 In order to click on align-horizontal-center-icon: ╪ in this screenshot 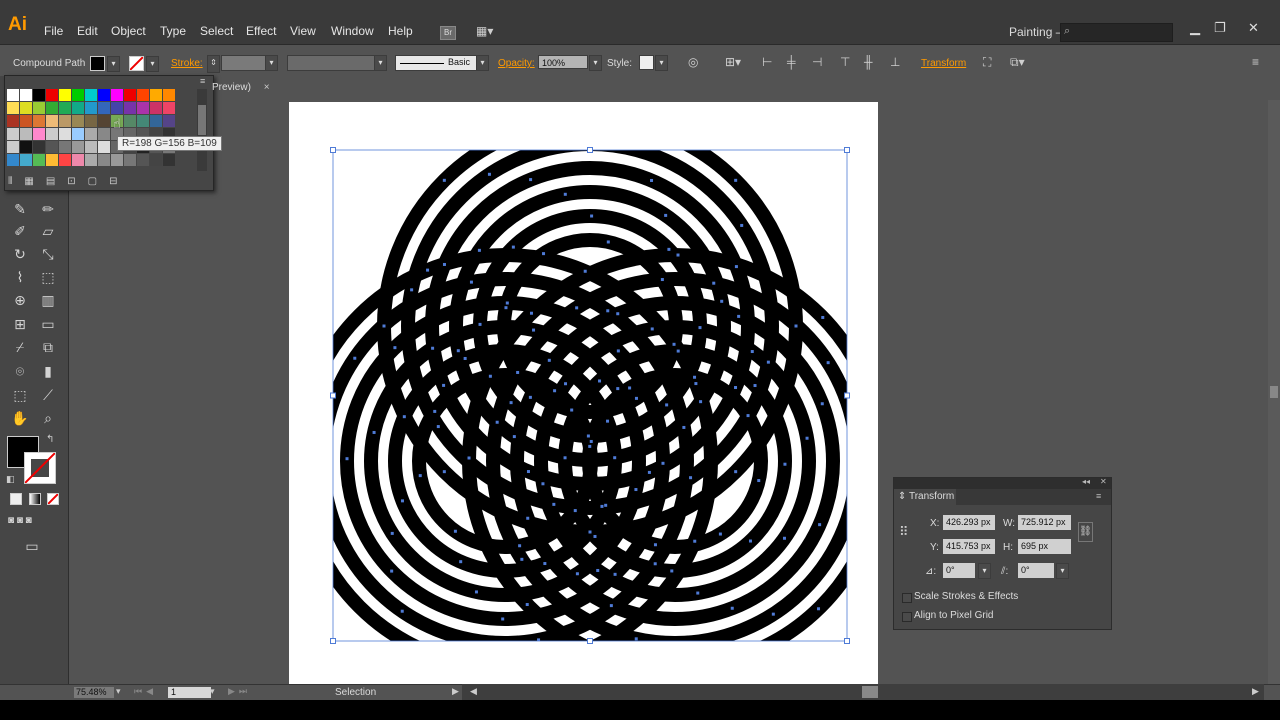, I will do `click(791, 62)`.